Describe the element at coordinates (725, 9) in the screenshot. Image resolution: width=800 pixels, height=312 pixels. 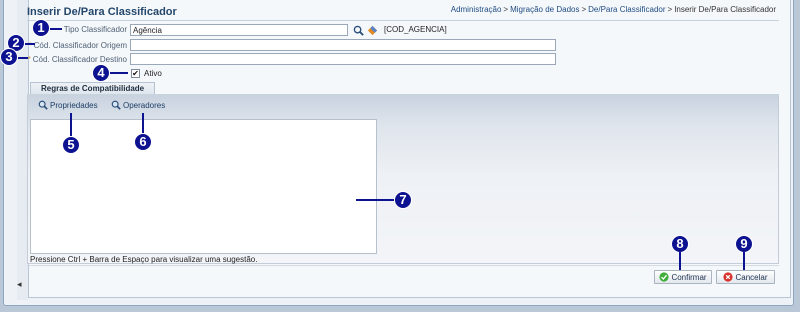
I see `breadcrumb-current: Inserir De/Para Classificador` at that location.